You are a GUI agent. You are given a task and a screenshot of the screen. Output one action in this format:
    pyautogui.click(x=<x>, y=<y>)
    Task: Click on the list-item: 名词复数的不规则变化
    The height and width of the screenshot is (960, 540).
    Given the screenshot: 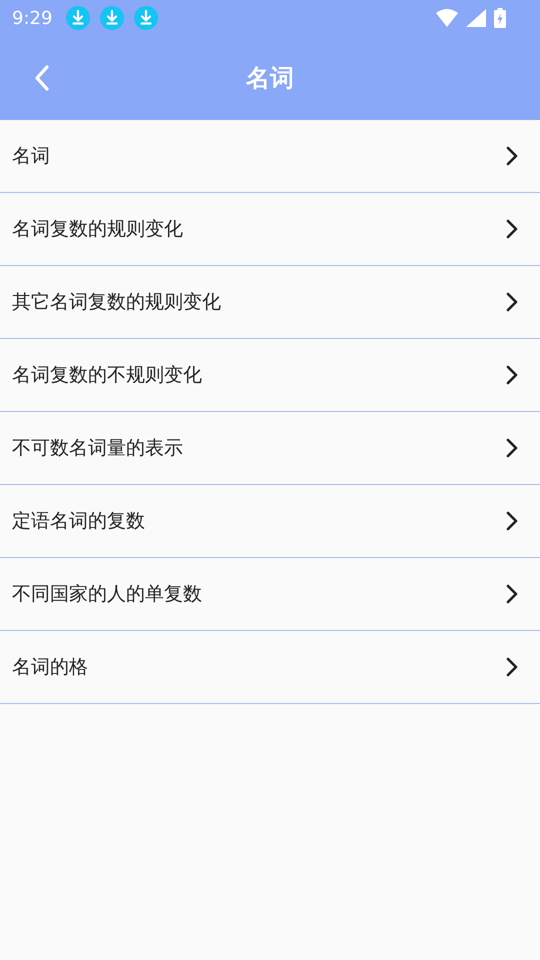 What is the action you would take?
    pyautogui.click(x=270, y=375)
    